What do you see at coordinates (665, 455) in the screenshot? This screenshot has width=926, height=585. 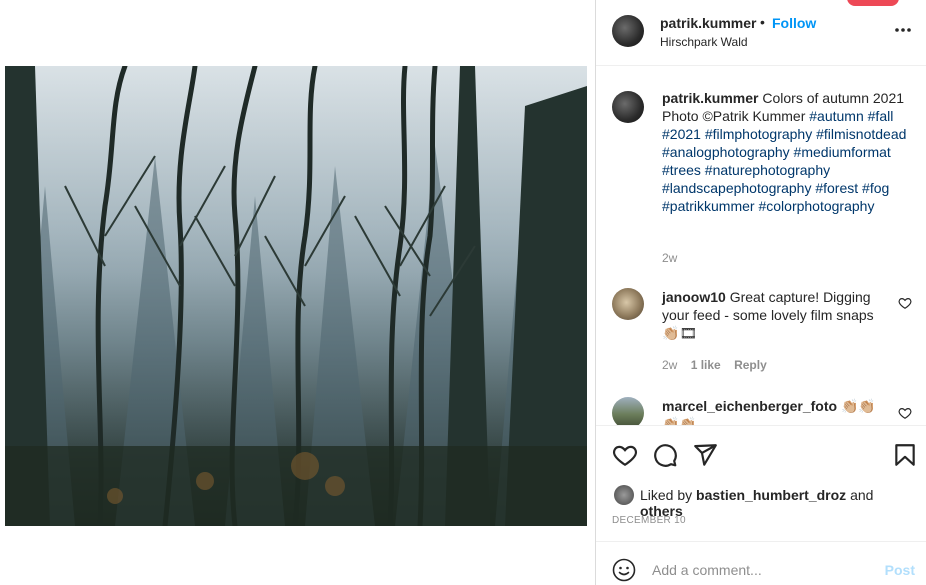 I see `comment-icon` at bounding box center [665, 455].